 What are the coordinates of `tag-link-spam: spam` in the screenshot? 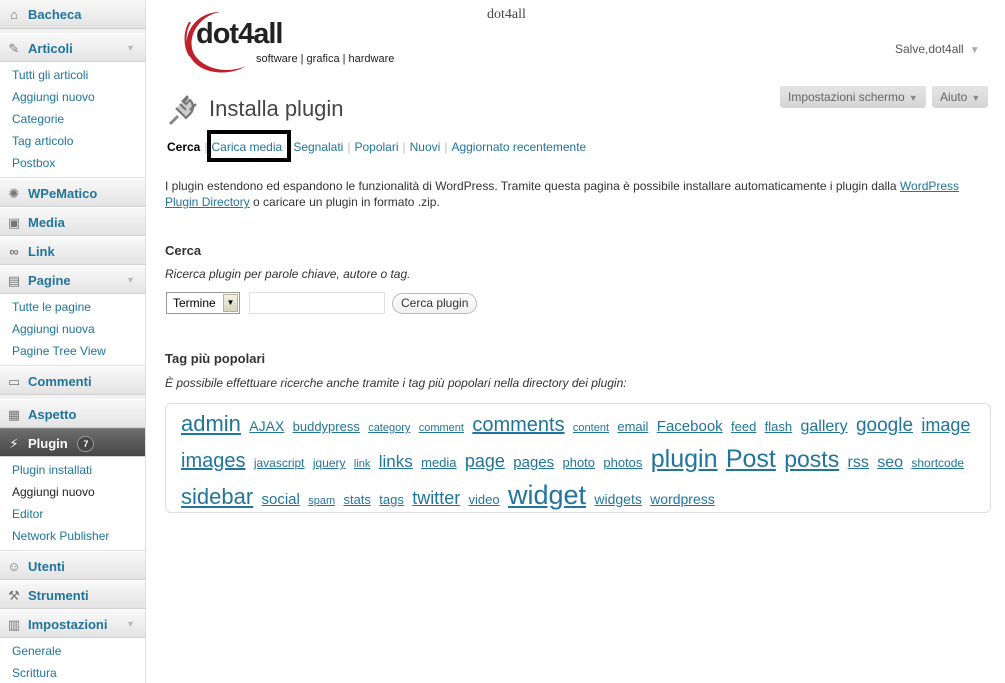 It's located at (321, 501).